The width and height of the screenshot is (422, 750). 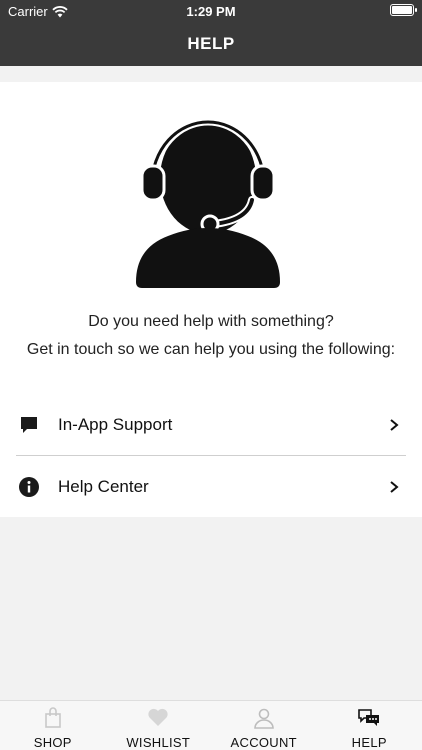 What do you see at coordinates (211, 43) in the screenshot?
I see `page-title: HELP` at bounding box center [211, 43].